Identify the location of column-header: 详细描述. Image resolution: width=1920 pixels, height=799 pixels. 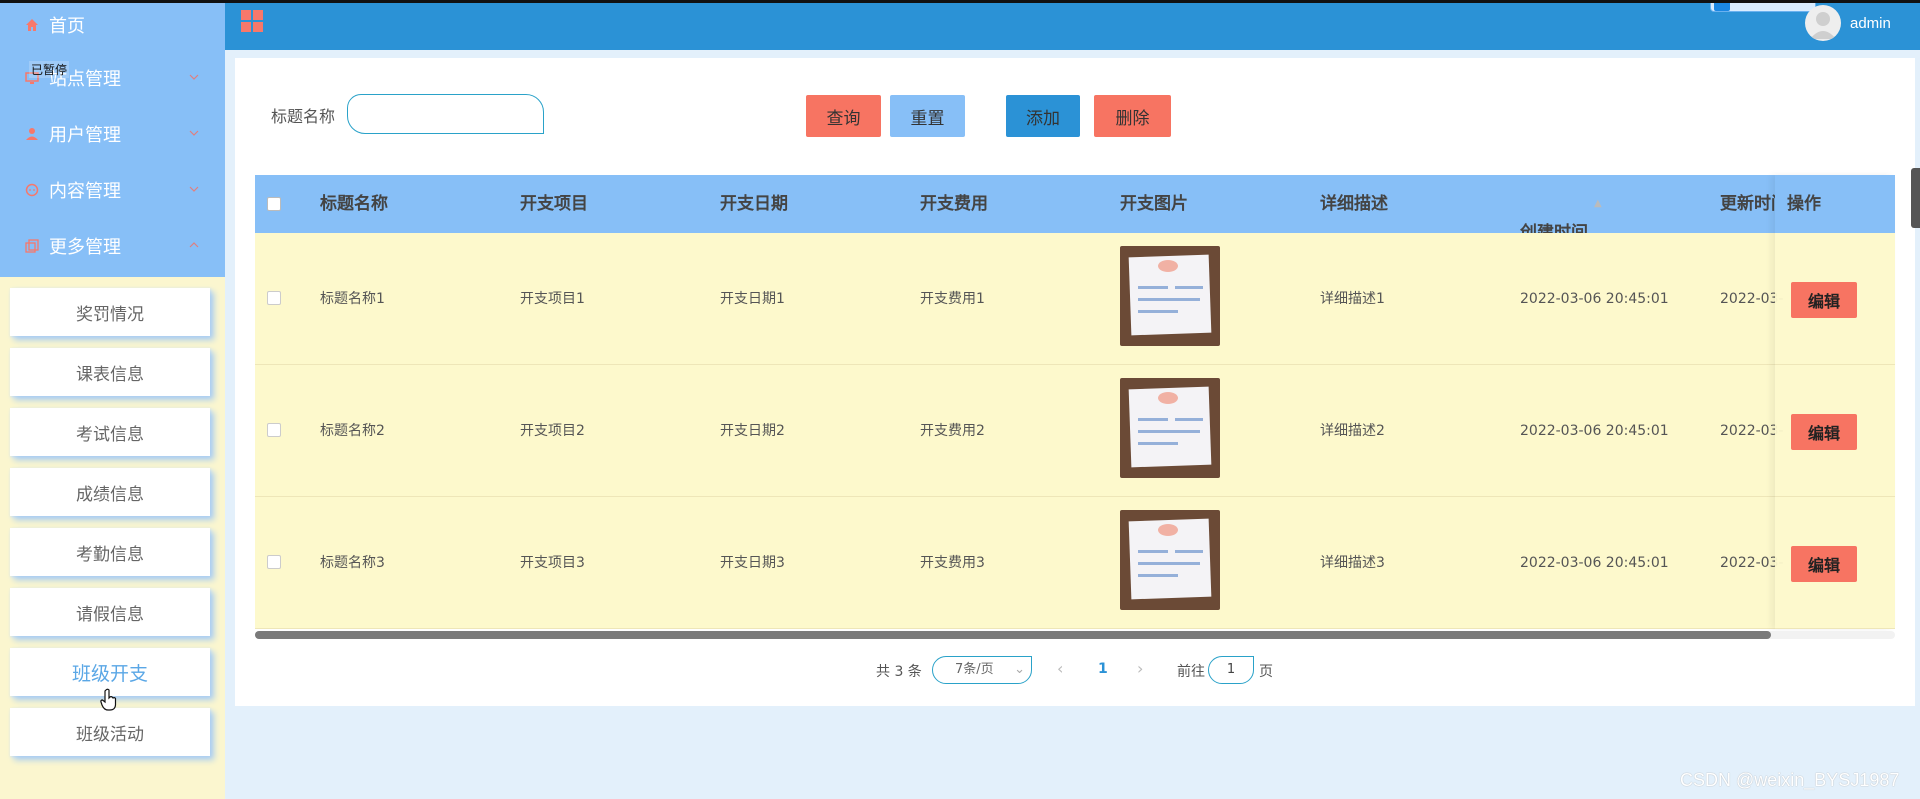
(1354, 204).